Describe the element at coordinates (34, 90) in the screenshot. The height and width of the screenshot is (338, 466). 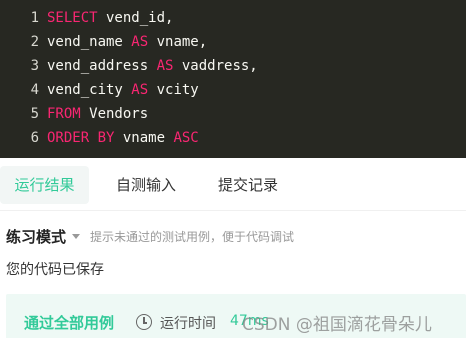
I see `line-number: 4` at that location.